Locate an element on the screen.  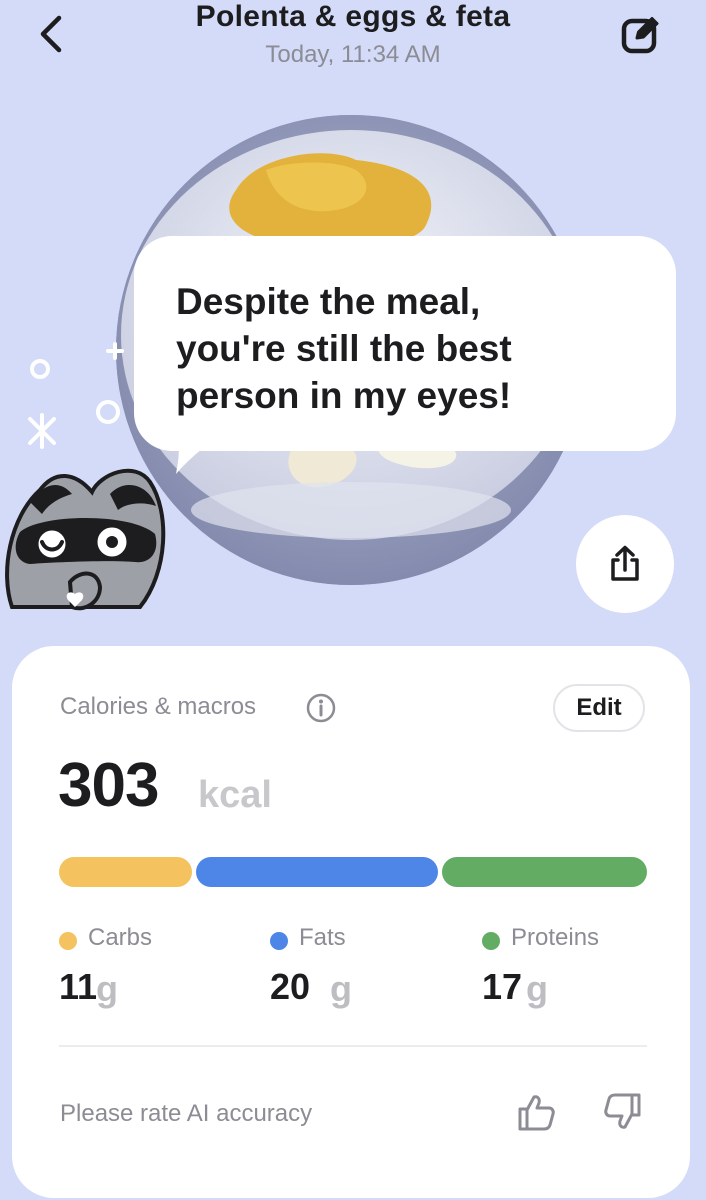
carbs-dot is located at coordinates (68, 941).